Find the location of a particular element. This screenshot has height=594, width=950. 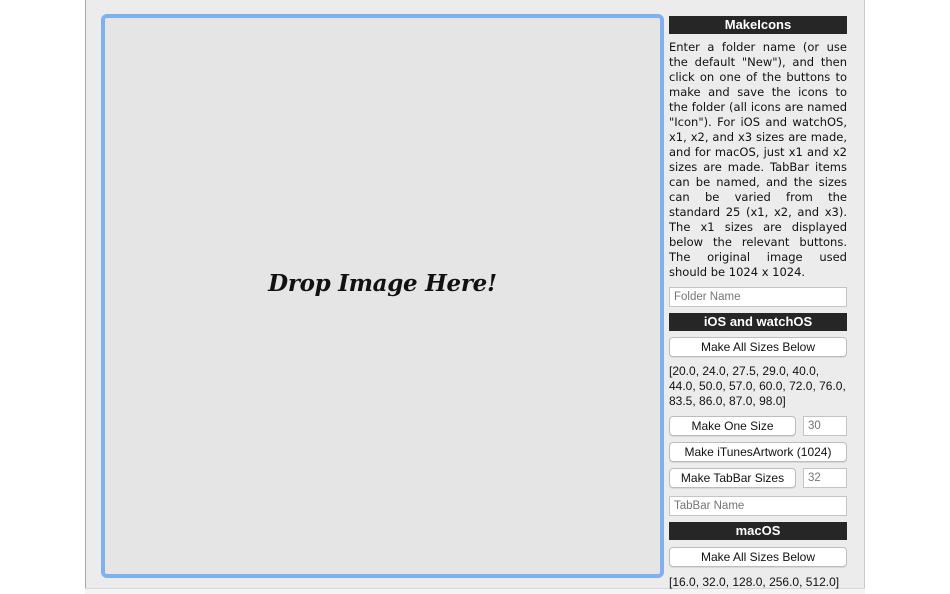

make-one-size-row: Make One Size is located at coordinates (758, 426).